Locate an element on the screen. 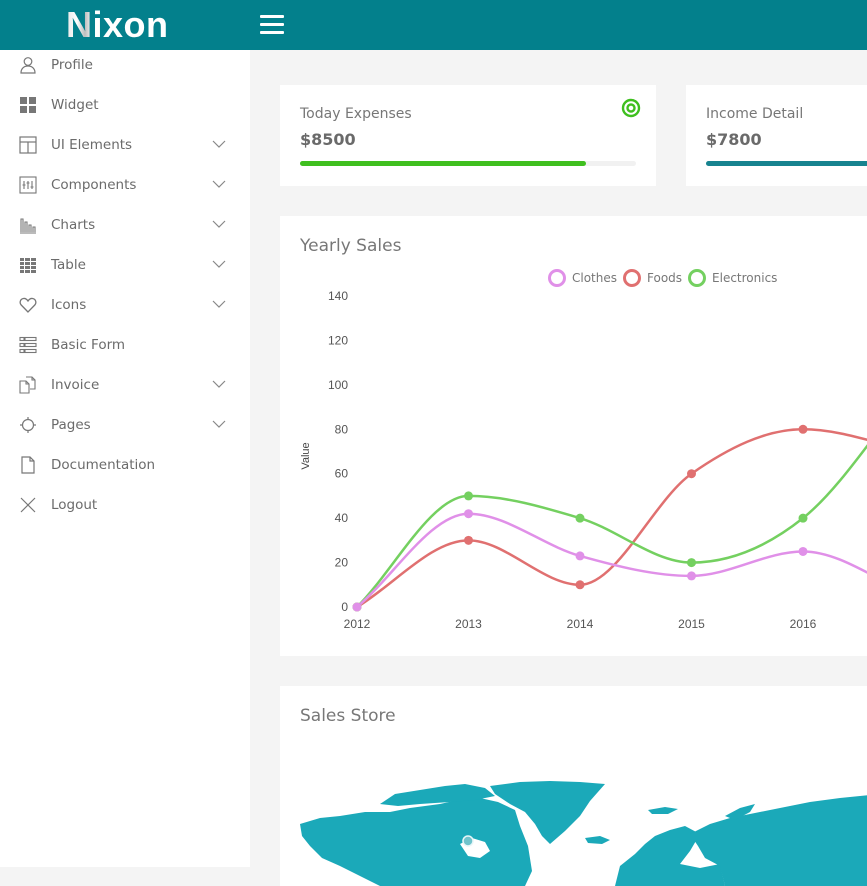 Image resolution: width=867 pixels, height=886 pixels. x-tick-label: 2013 is located at coordinates (468, 624).